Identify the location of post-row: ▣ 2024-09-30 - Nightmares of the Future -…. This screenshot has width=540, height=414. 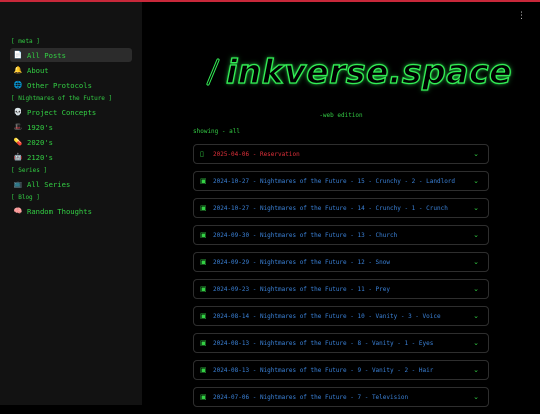
(341, 235).